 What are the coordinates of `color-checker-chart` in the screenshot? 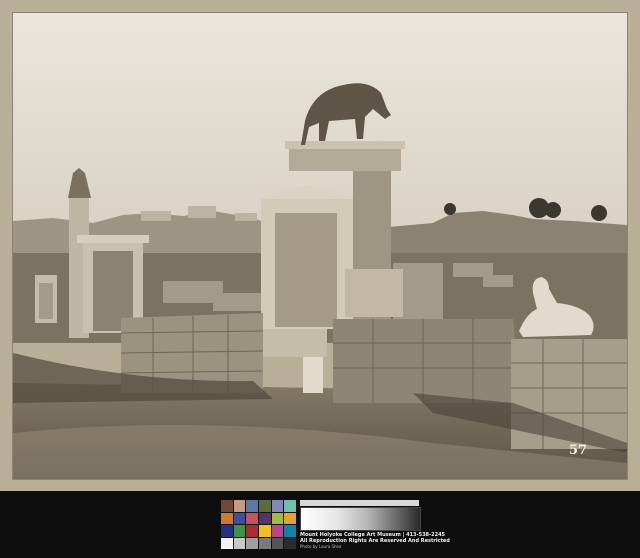 It's located at (258, 524).